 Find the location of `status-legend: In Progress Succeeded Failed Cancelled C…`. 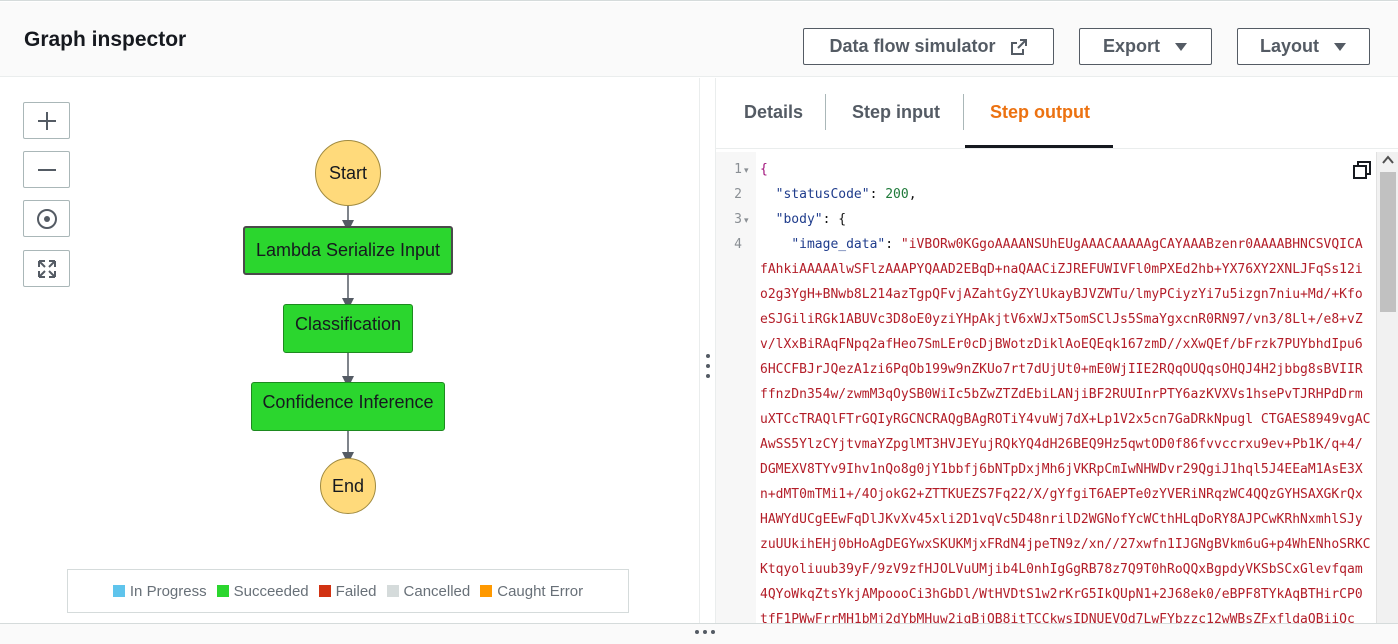

status-legend: In Progress Succeeded Failed Cancelled C… is located at coordinates (348, 591).